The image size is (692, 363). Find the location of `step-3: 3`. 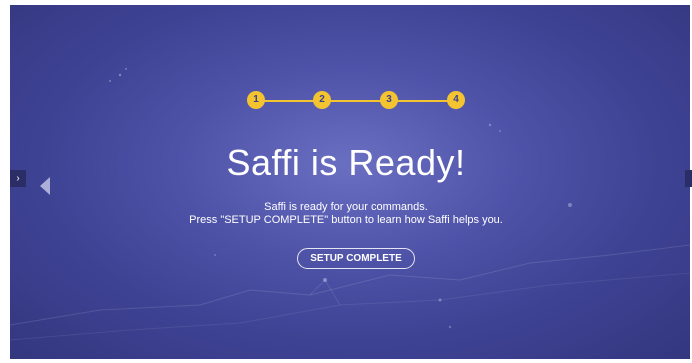

step-3: 3 is located at coordinates (389, 100).